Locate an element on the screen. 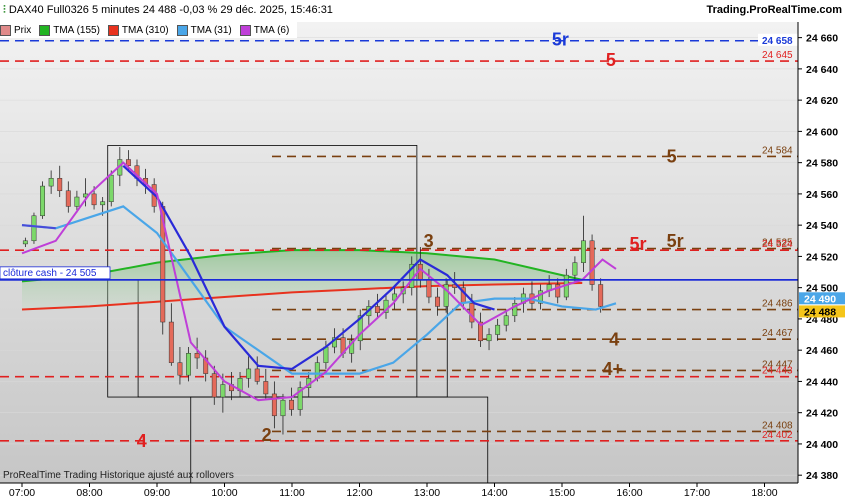  level-label: 24 443 is located at coordinates (777, 371).